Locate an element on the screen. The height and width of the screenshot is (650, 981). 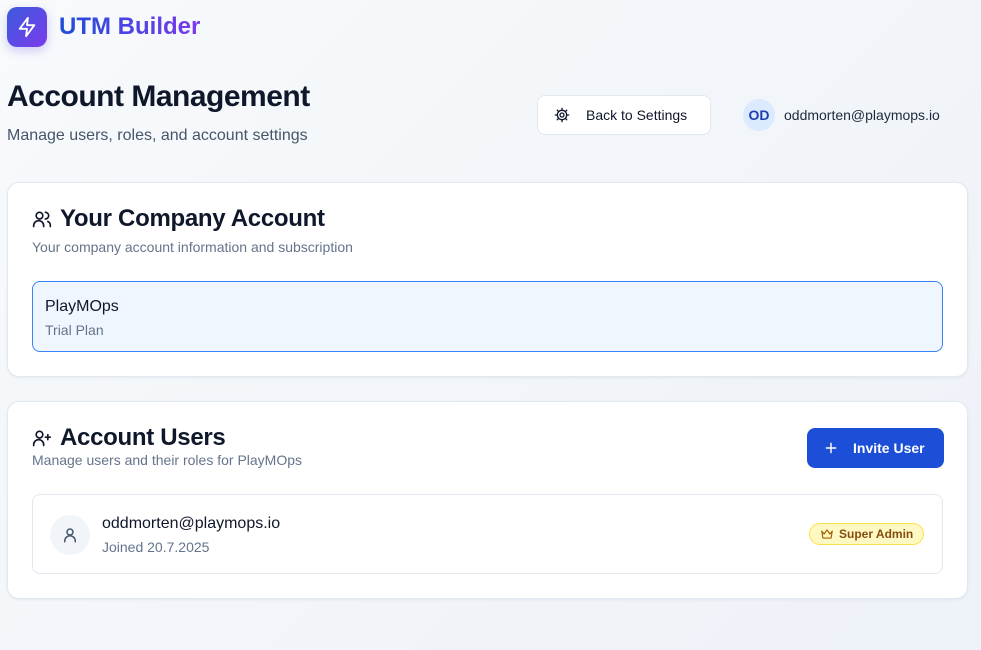
avatar: OD is located at coordinates (759, 115).